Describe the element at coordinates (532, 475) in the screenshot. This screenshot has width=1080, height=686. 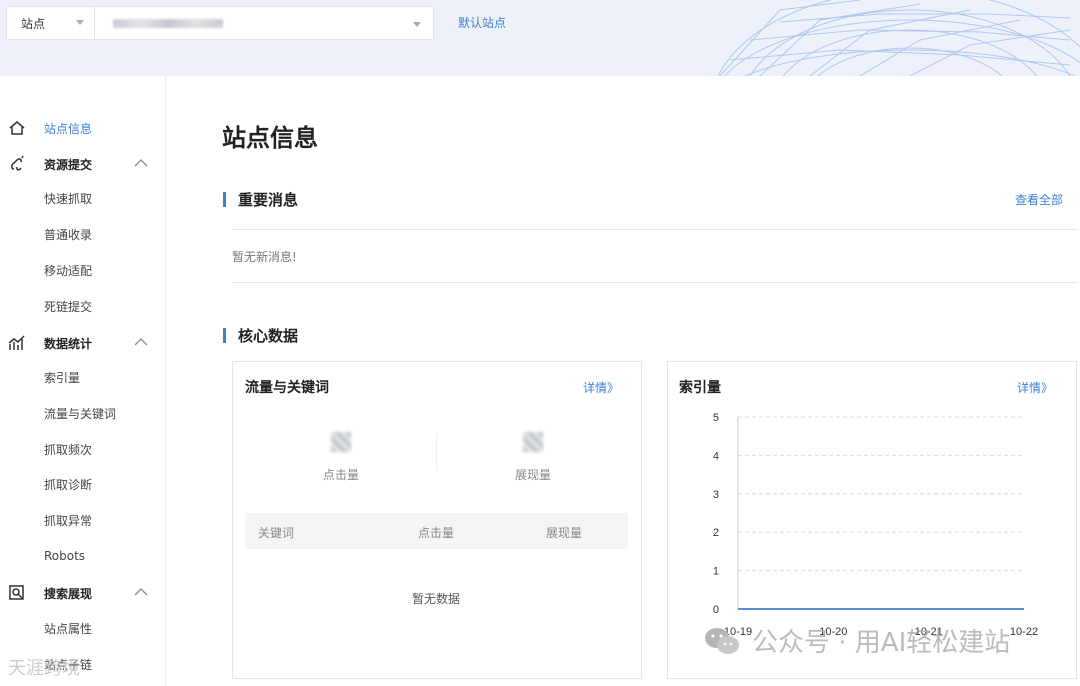
I see `metric-label: 展现量` at that location.